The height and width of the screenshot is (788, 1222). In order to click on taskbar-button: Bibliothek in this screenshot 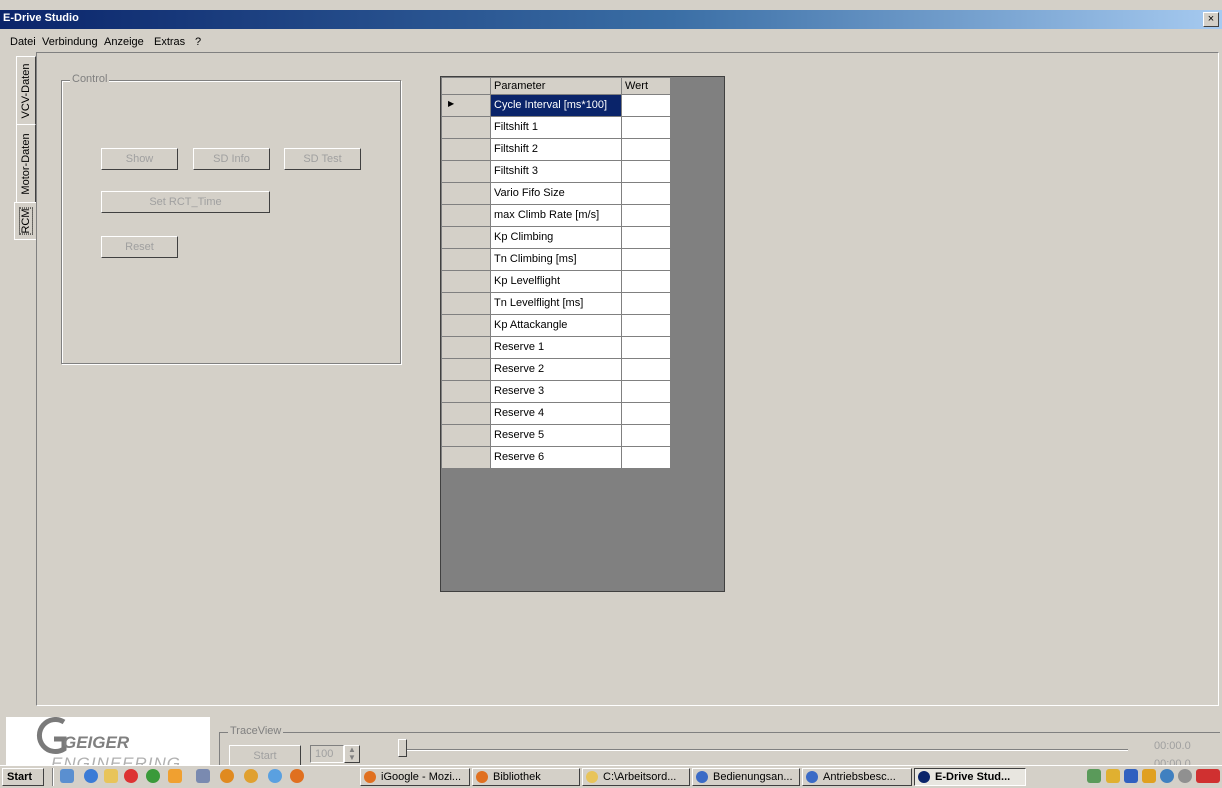, I will do `click(526, 777)`.